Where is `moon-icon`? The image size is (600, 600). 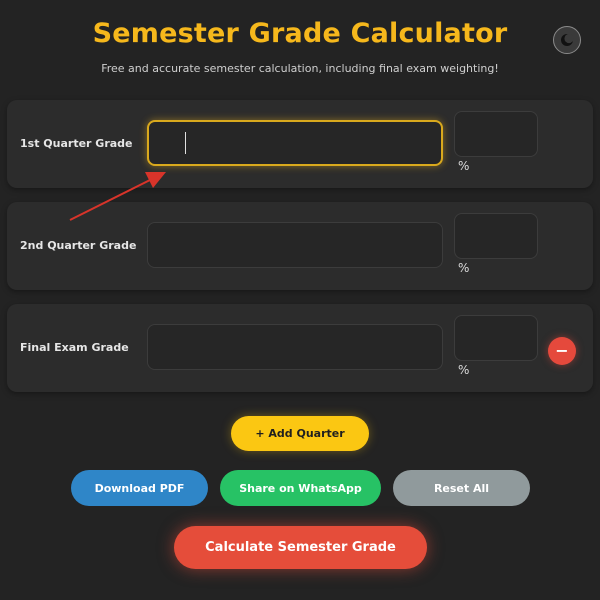 moon-icon is located at coordinates (567, 39).